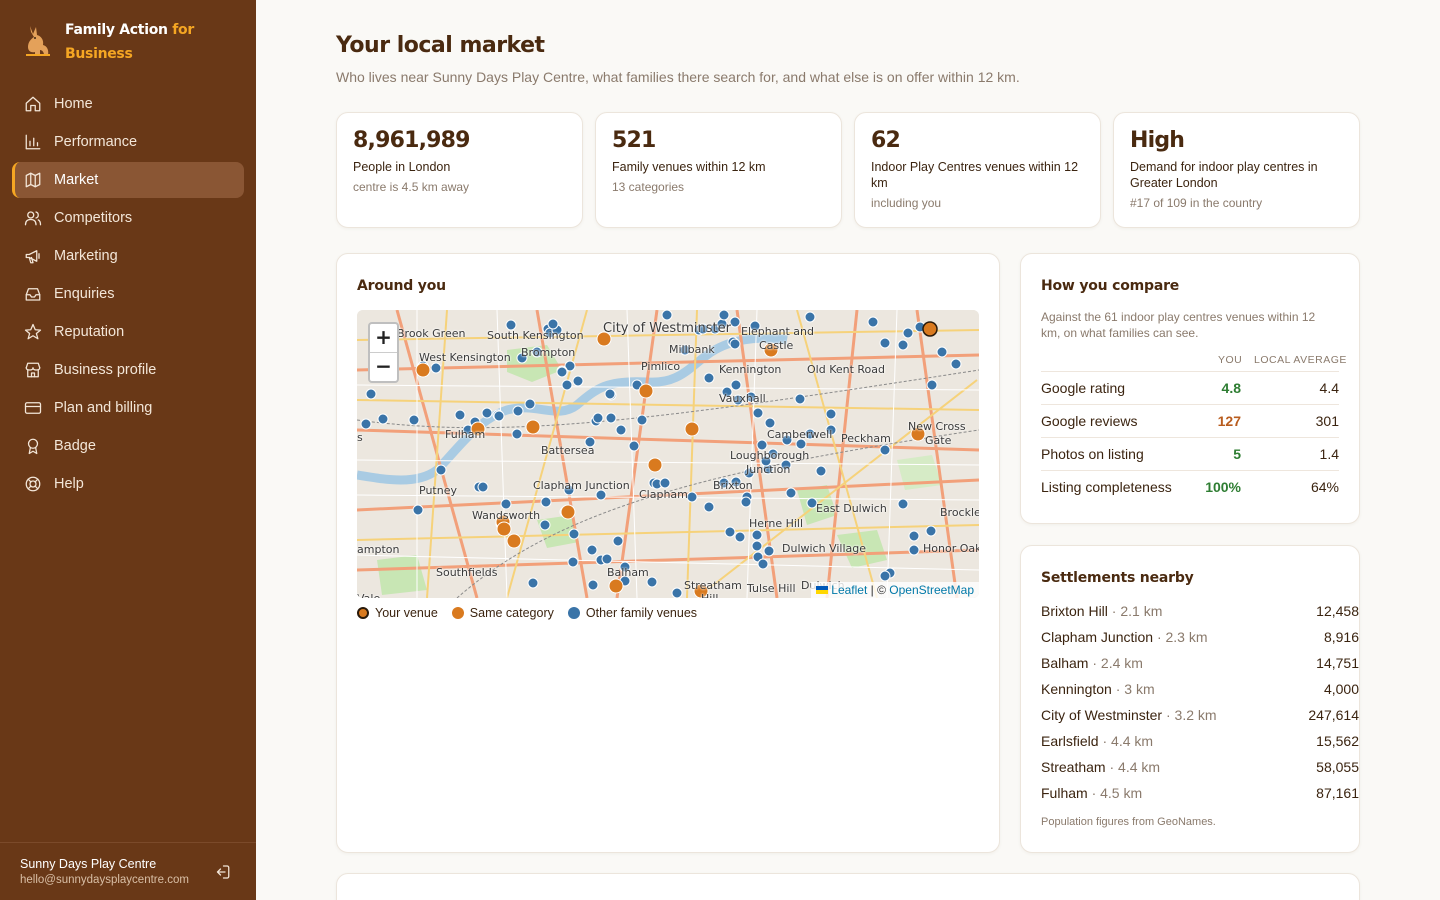  I want to click on map-place-label: Junction, so click(768, 469).